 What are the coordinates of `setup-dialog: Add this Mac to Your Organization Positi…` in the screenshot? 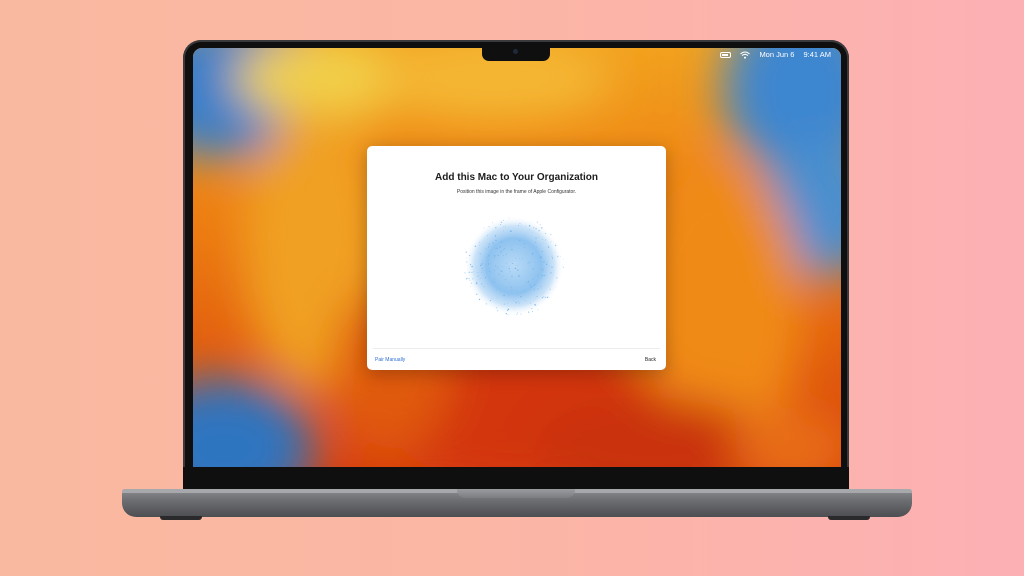 It's located at (516, 258).